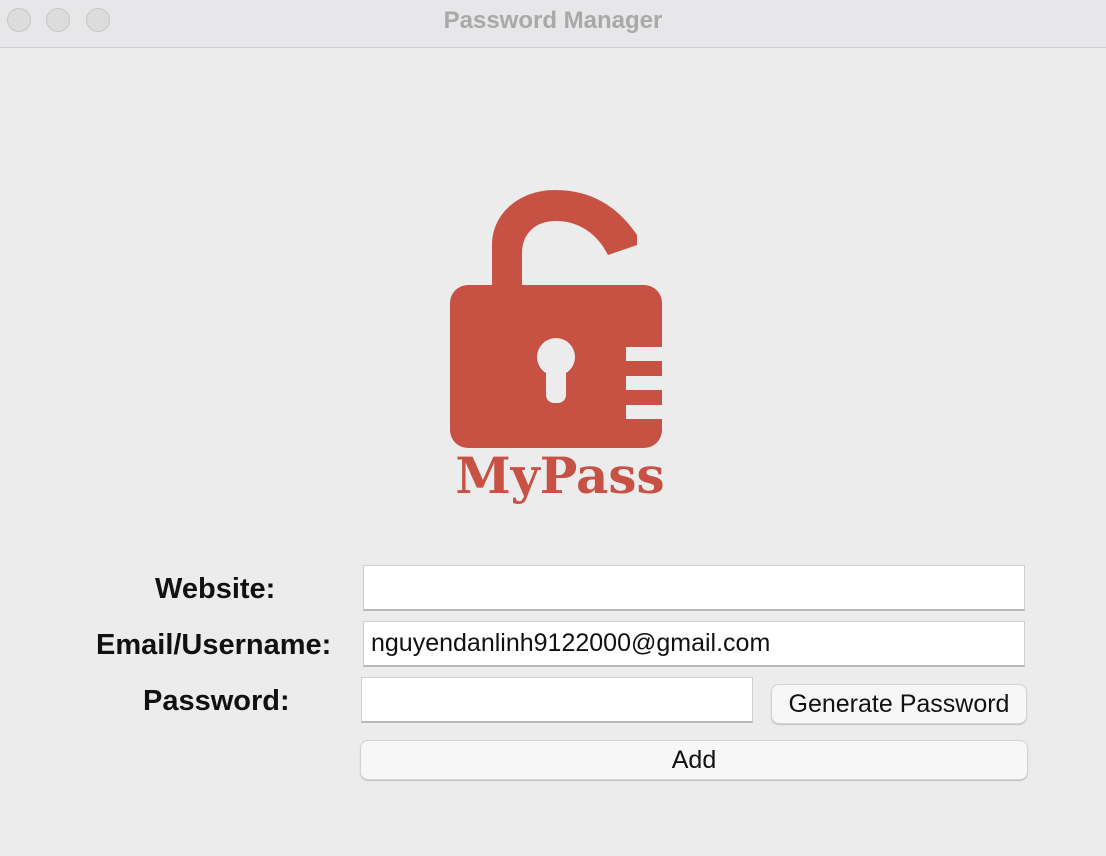  What do you see at coordinates (553, 20) in the screenshot?
I see `window-title: Password Manager` at bounding box center [553, 20].